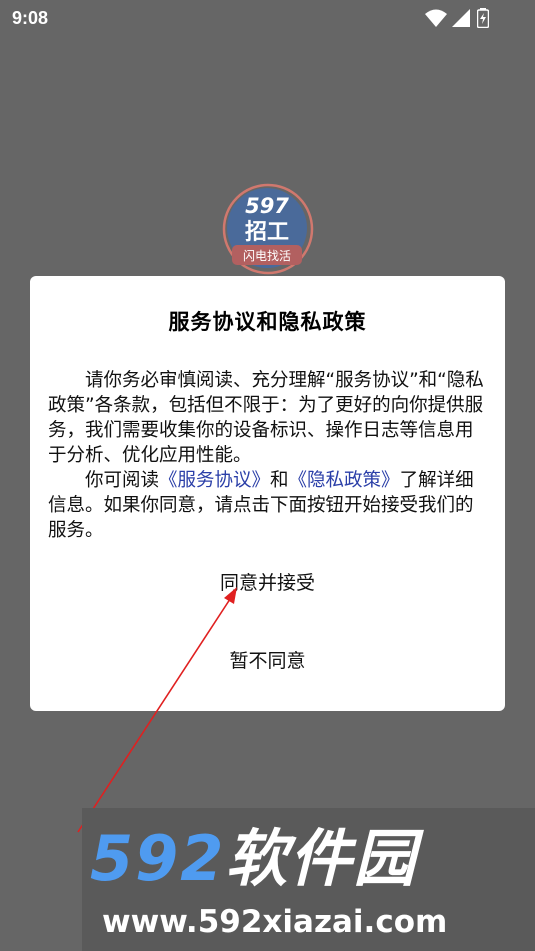  What do you see at coordinates (483, 18) in the screenshot?
I see `battery-charging-icon` at bounding box center [483, 18].